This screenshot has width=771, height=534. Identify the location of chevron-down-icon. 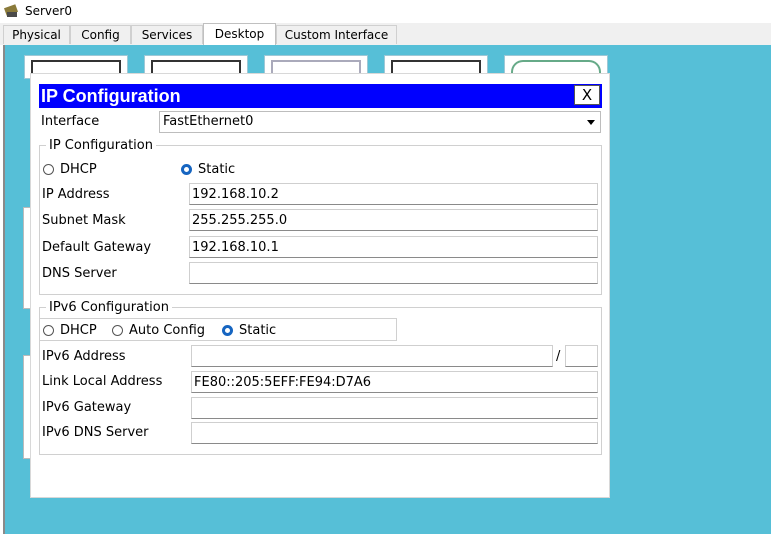
(591, 122).